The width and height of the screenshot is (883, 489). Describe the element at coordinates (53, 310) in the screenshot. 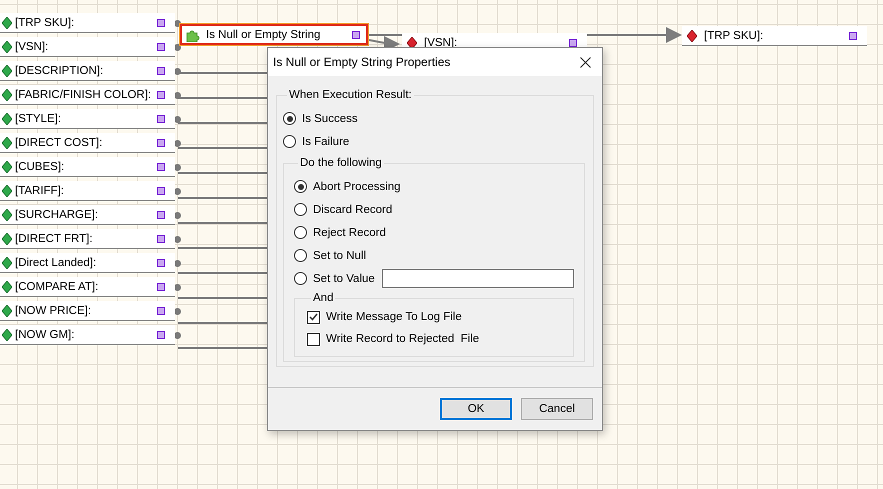

I see `field-label: [NOW PRICE]:` at that location.